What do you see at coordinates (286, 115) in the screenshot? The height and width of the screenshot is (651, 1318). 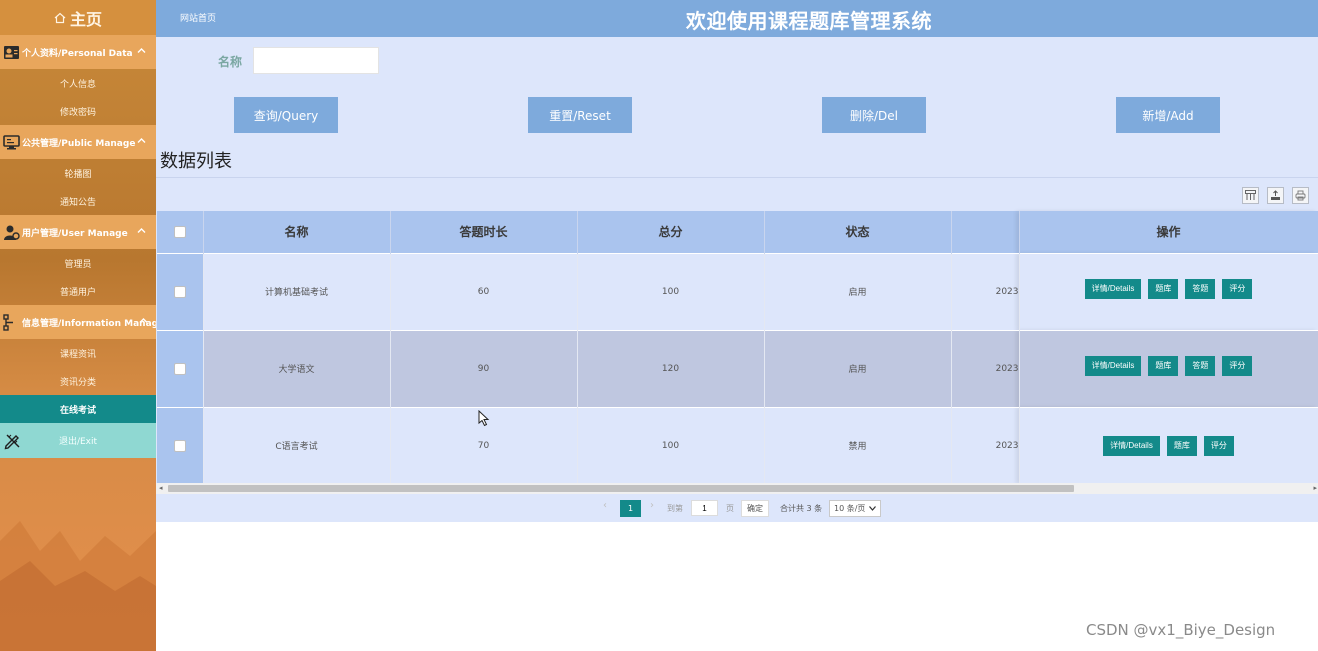 I see `query-button: 查询/Query` at bounding box center [286, 115].